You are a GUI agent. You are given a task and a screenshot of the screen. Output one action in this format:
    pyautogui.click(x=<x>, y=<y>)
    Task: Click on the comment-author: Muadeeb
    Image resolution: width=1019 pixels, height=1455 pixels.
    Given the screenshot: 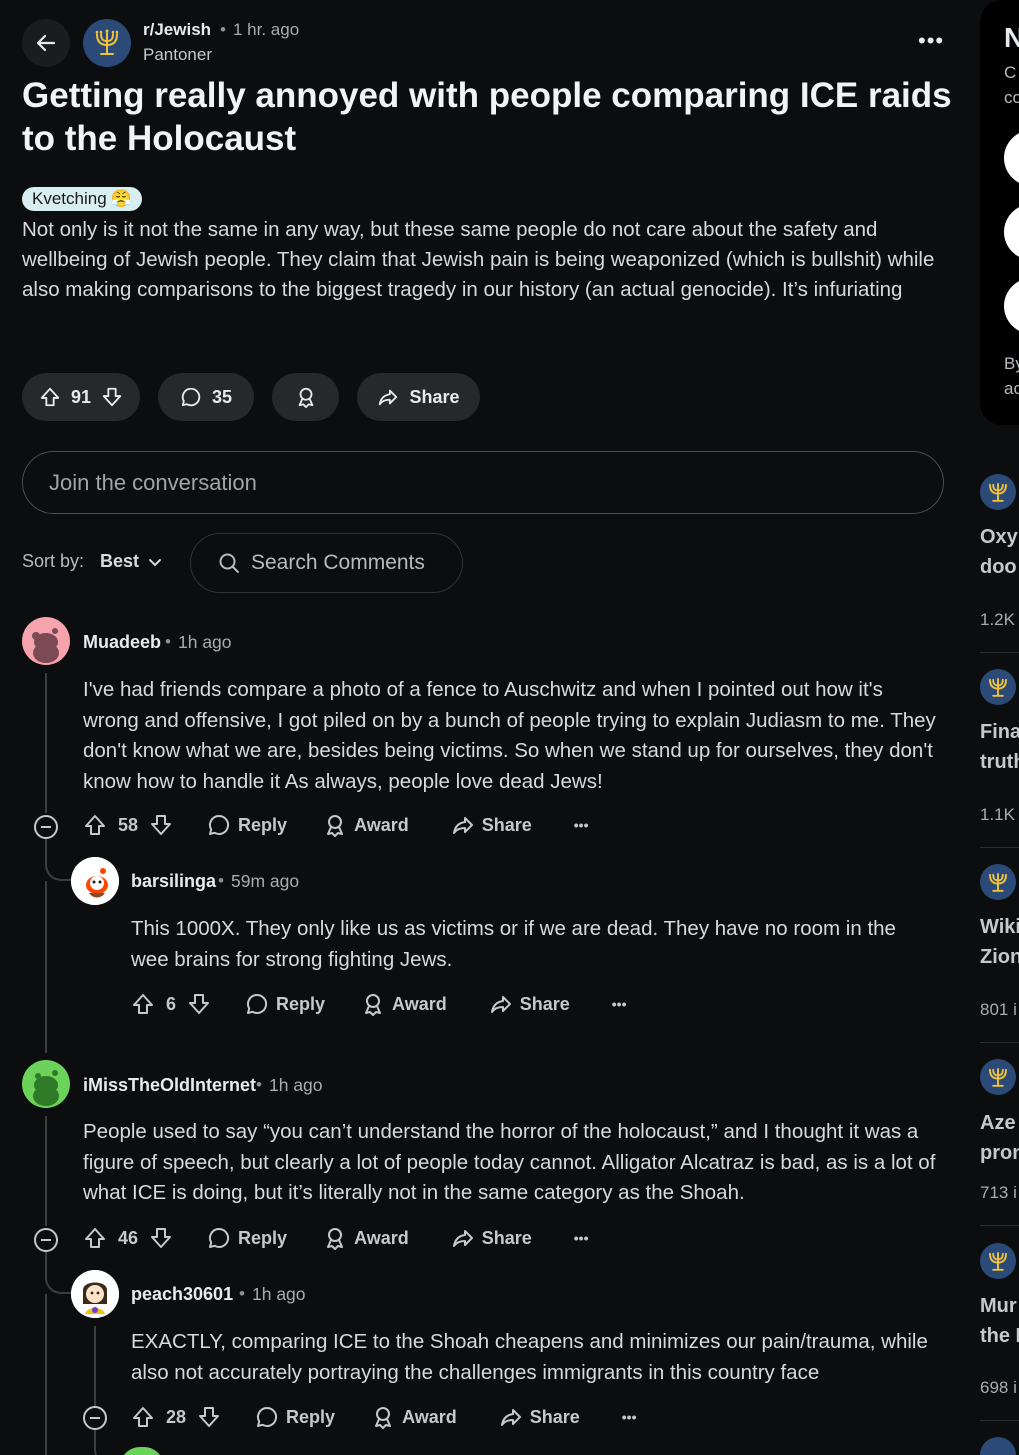 What is the action you would take?
    pyautogui.click(x=122, y=642)
    